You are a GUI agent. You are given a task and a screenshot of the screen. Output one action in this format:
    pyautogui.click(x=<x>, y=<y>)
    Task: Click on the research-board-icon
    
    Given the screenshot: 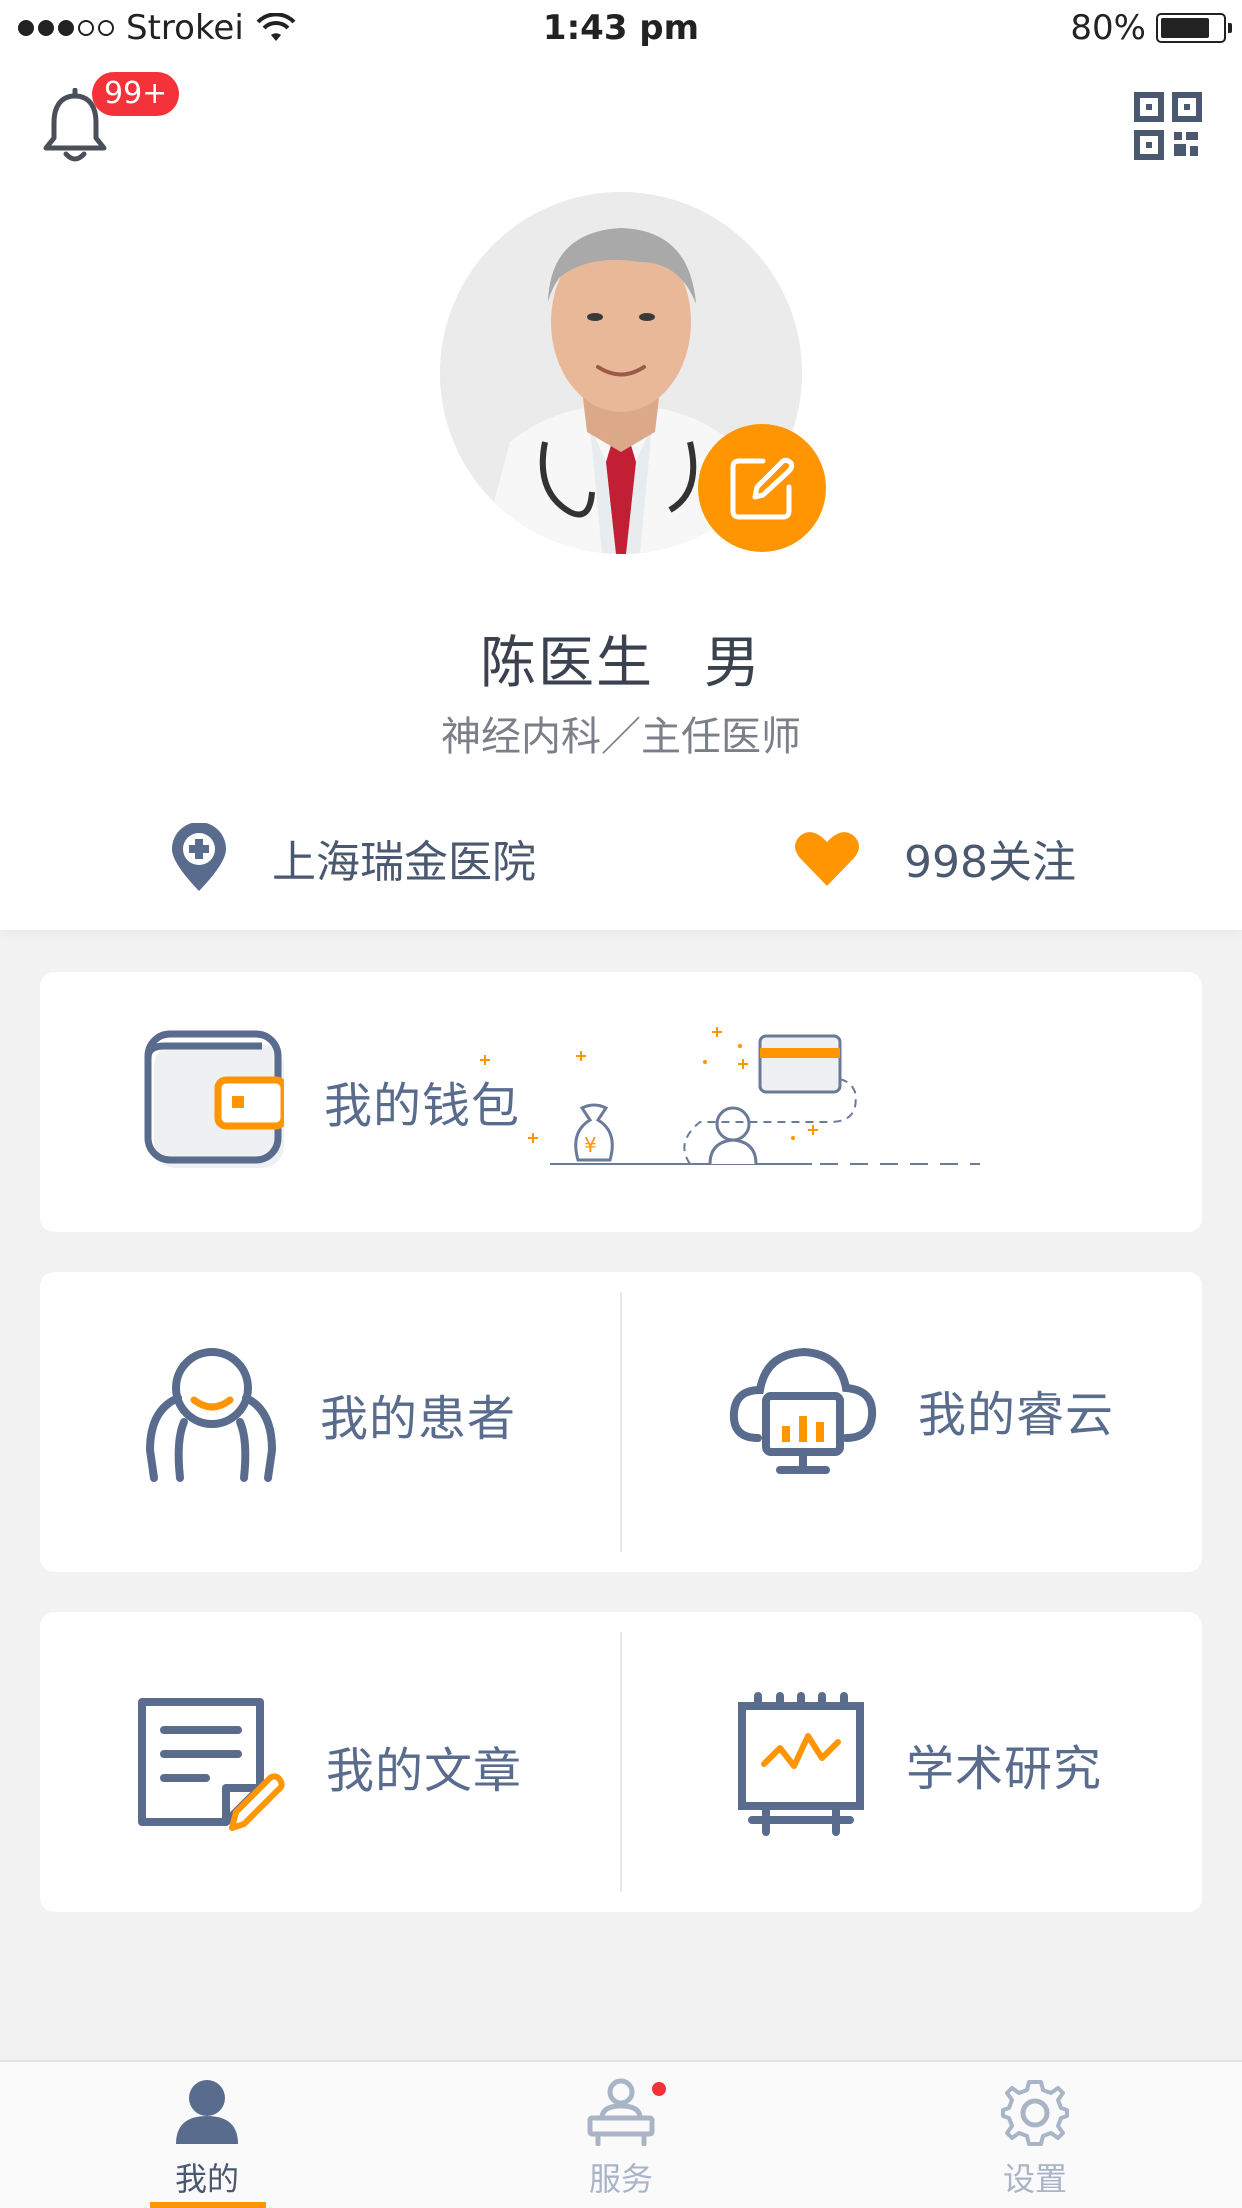 What is the action you would take?
    pyautogui.click(x=801, y=1764)
    